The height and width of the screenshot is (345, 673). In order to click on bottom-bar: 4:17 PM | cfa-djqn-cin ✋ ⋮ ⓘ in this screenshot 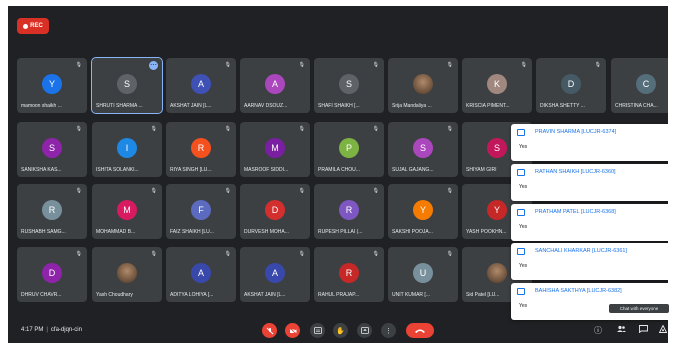, I will do `click(338, 331)`.